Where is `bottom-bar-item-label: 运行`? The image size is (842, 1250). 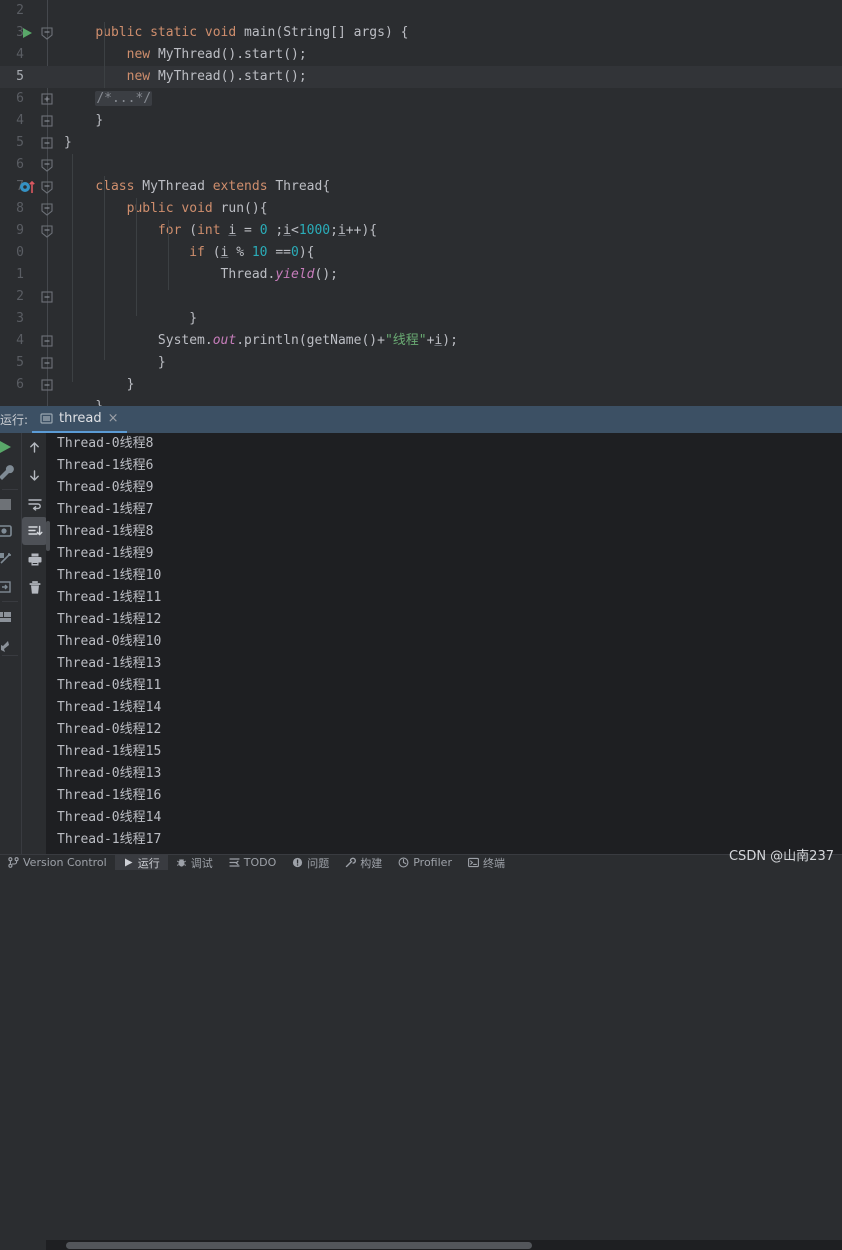 bottom-bar-item-label: 运行 is located at coordinates (148, 863).